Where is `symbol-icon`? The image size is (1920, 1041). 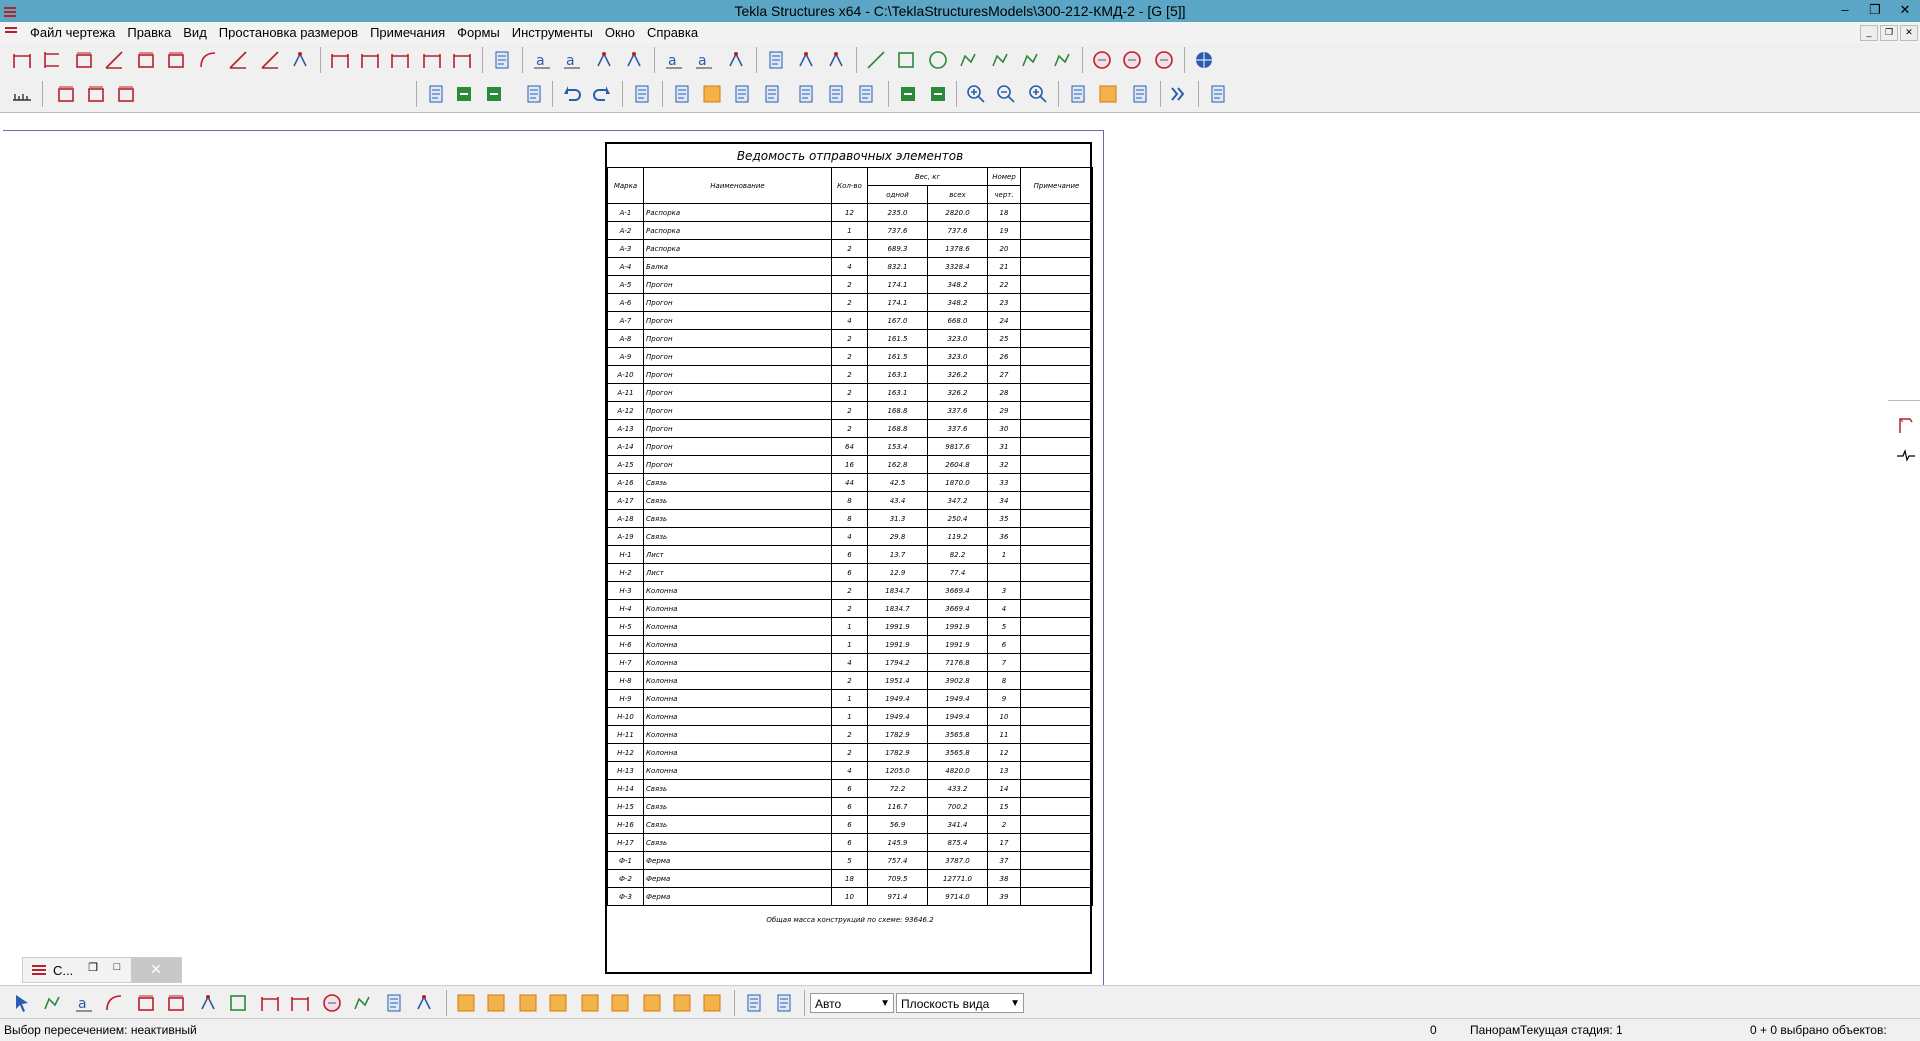 symbol-icon is located at coordinates (776, 60).